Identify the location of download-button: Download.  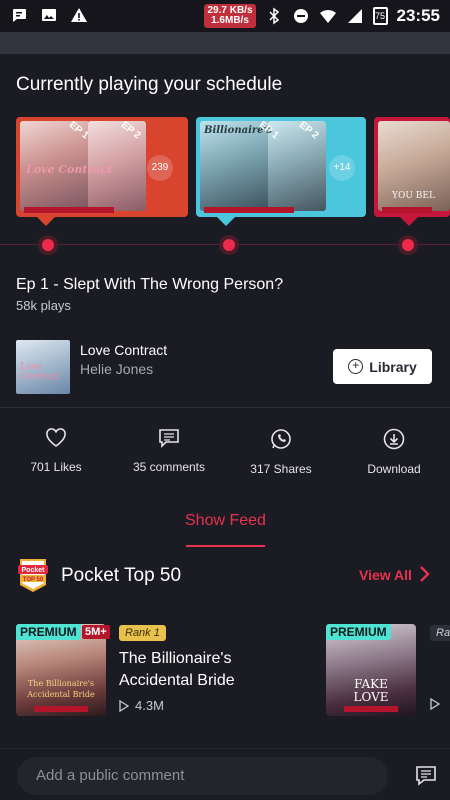
(394, 452).